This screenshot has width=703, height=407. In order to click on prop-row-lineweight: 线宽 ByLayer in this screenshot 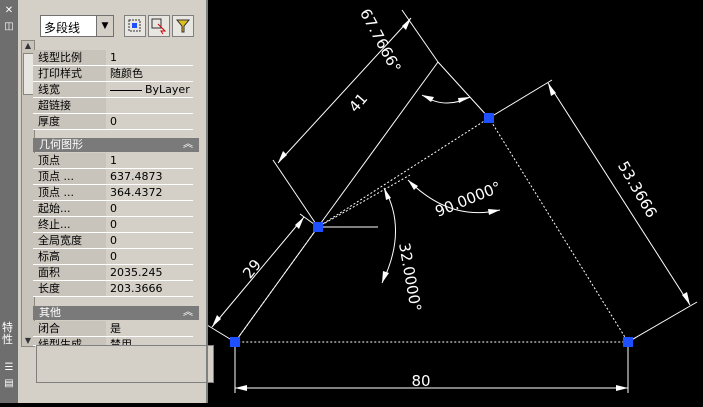, I will do `click(113, 90)`.